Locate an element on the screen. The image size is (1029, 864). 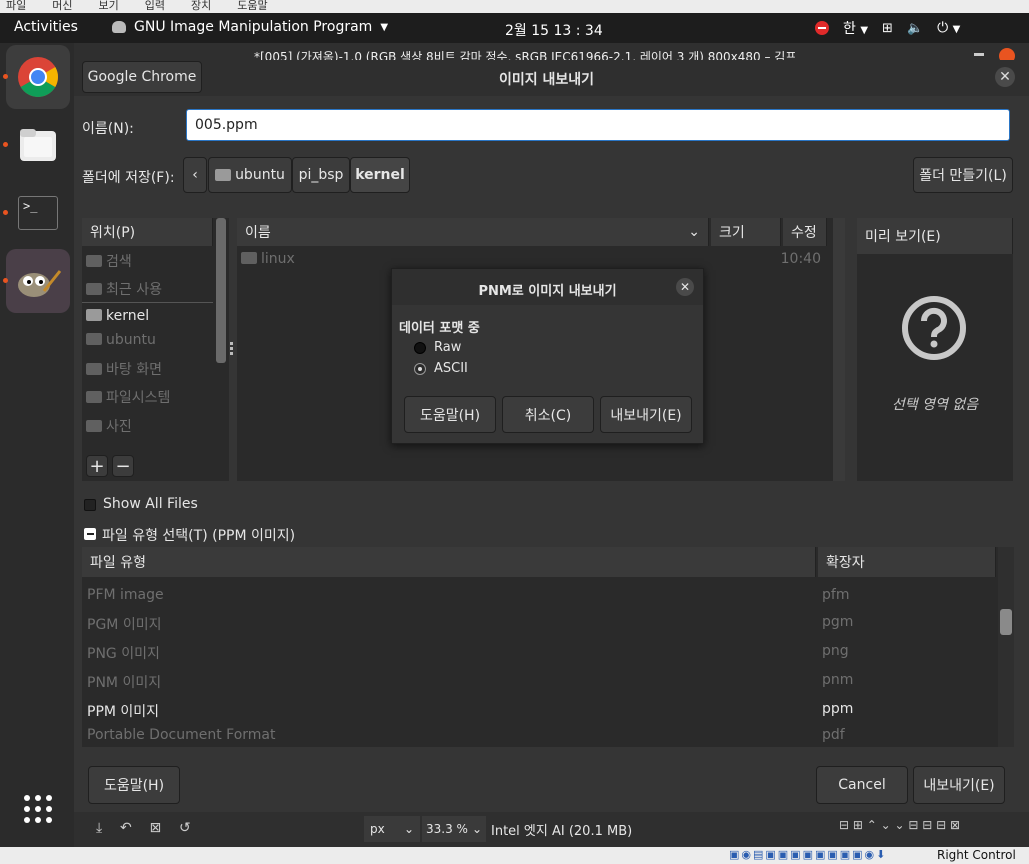
file-type-row: Portable Document Format pdf is located at coordinates (539, 737).